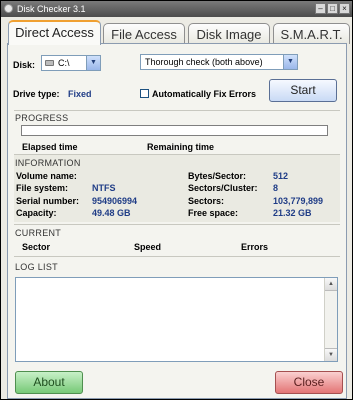 Image resolution: width=353 pixels, height=400 pixels. Describe the element at coordinates (48, 201) in the screenshot. I see `serial-number-label: Serial number:` at that location.